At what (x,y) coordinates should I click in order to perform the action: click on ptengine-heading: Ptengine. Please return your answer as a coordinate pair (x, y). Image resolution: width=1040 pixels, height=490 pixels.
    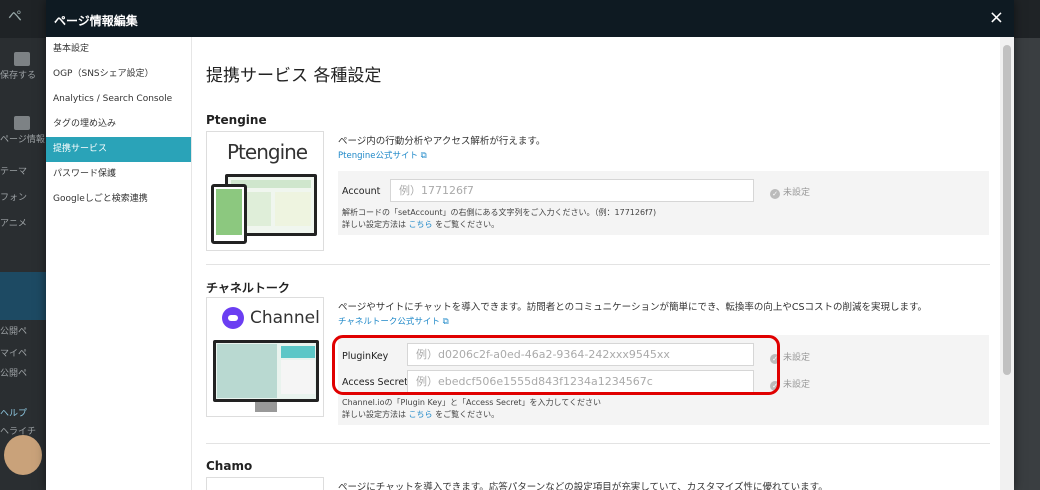
    Looking at the image, I should click on (236, 120).